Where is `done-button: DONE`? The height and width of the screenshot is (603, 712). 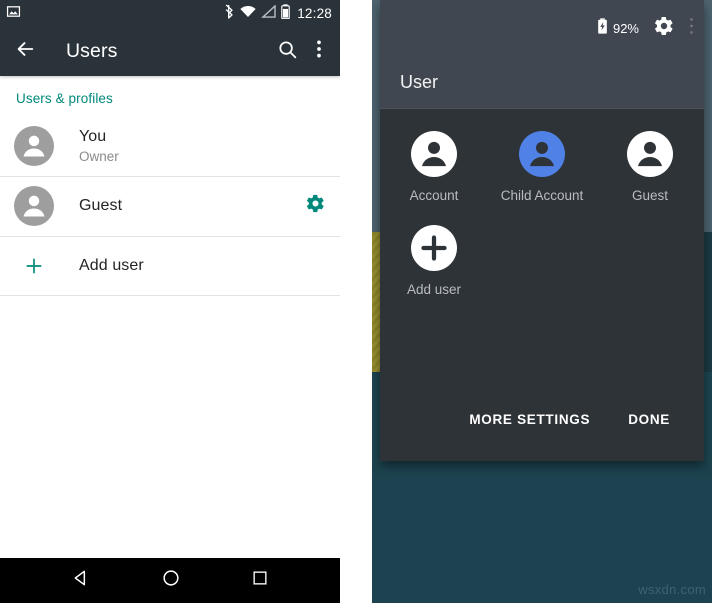
done-button: DONE is located at coordinates (649, 419).